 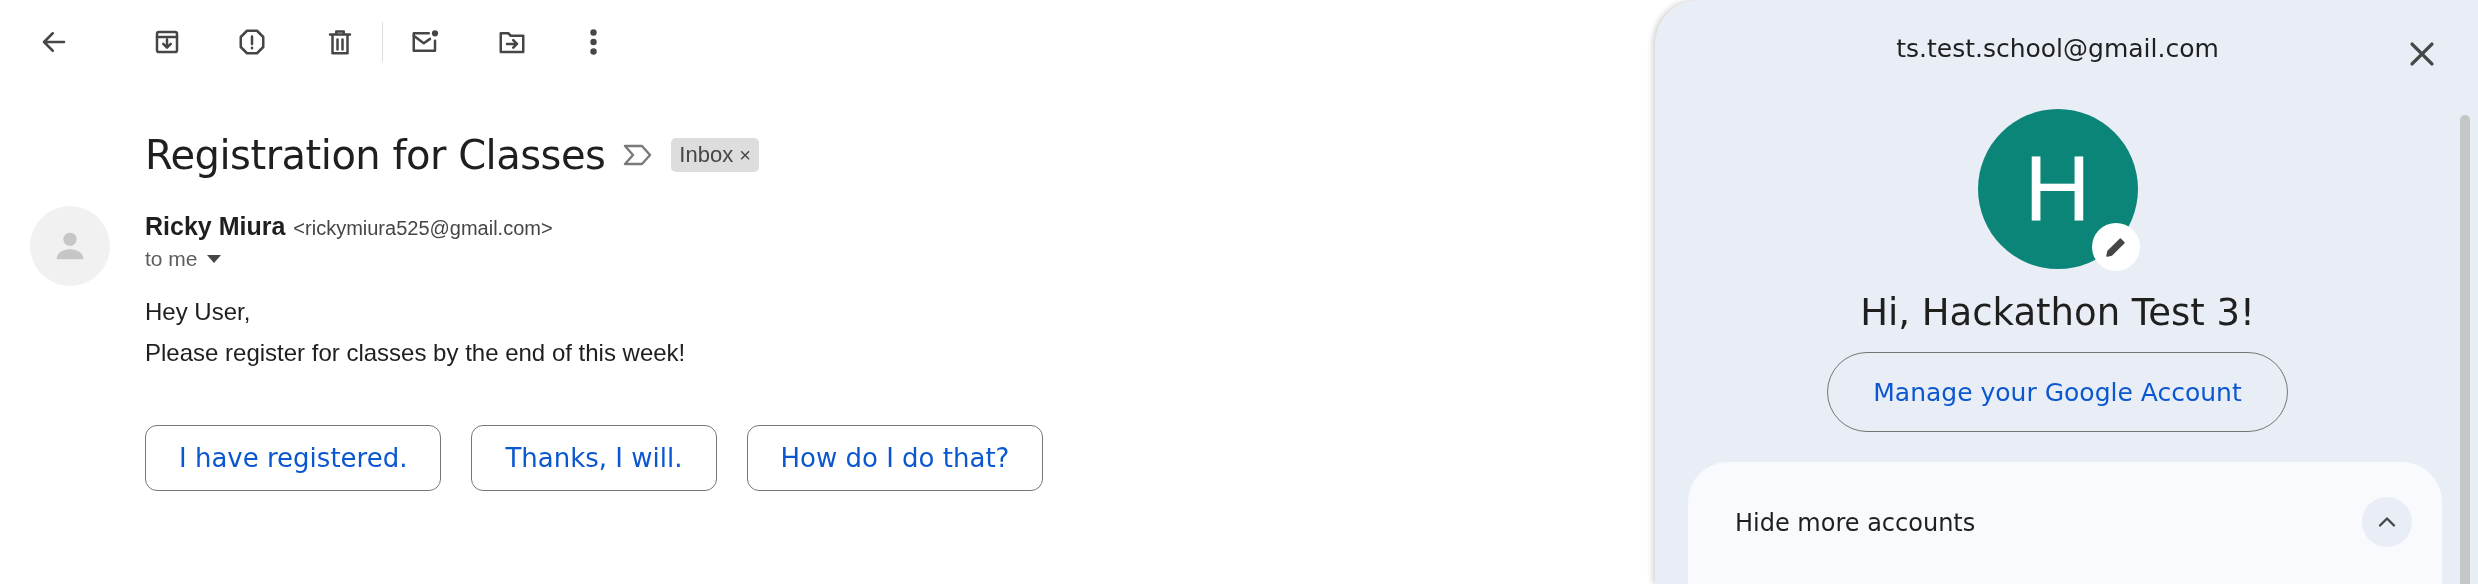 What do you see at coordinates (638, 155) in the screenshot?
I see `importance-marker-icon` at bounding box center [638, 155].